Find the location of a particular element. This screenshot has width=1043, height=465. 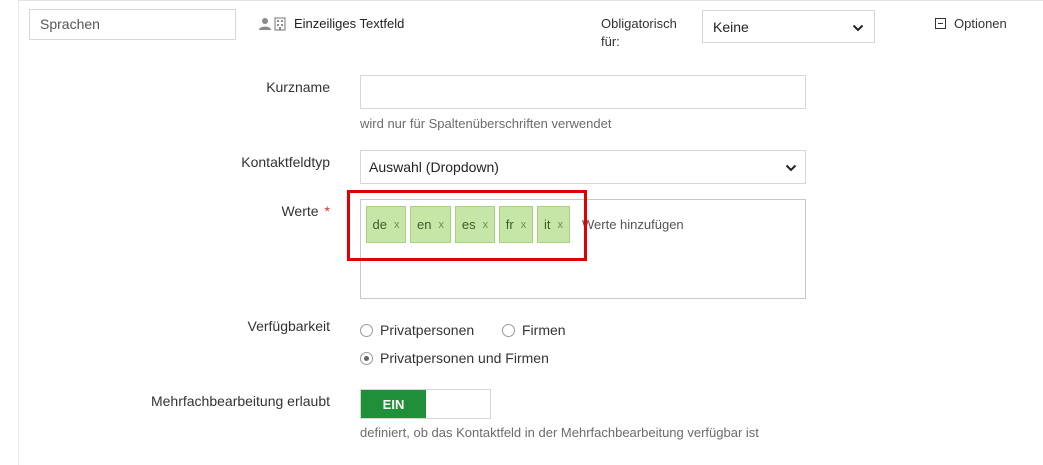

radio-label: Firmen is located at coordinates (544, 330).